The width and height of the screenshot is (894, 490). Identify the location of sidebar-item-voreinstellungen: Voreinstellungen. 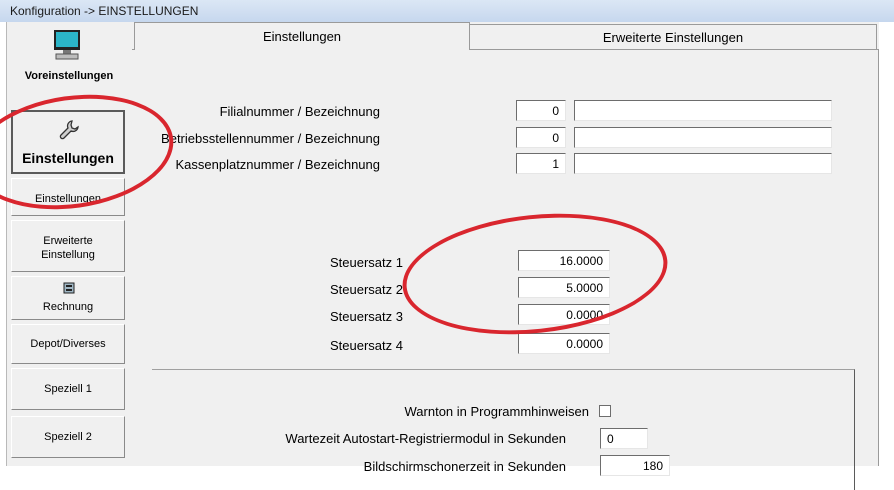
(69, 55).